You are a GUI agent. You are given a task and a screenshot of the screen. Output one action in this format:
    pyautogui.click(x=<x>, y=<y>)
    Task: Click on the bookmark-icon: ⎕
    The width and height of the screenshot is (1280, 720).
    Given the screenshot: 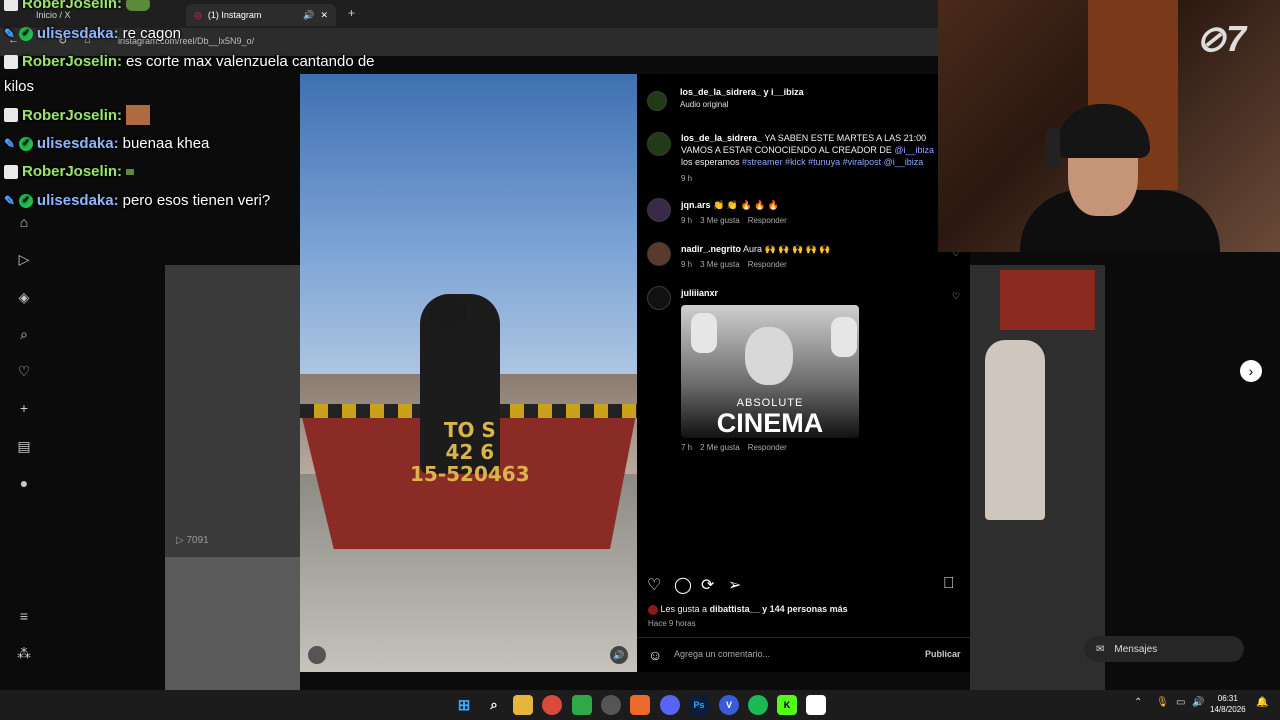 What is the action you would take?
    pyautogui.click(x=949, y=584)
    